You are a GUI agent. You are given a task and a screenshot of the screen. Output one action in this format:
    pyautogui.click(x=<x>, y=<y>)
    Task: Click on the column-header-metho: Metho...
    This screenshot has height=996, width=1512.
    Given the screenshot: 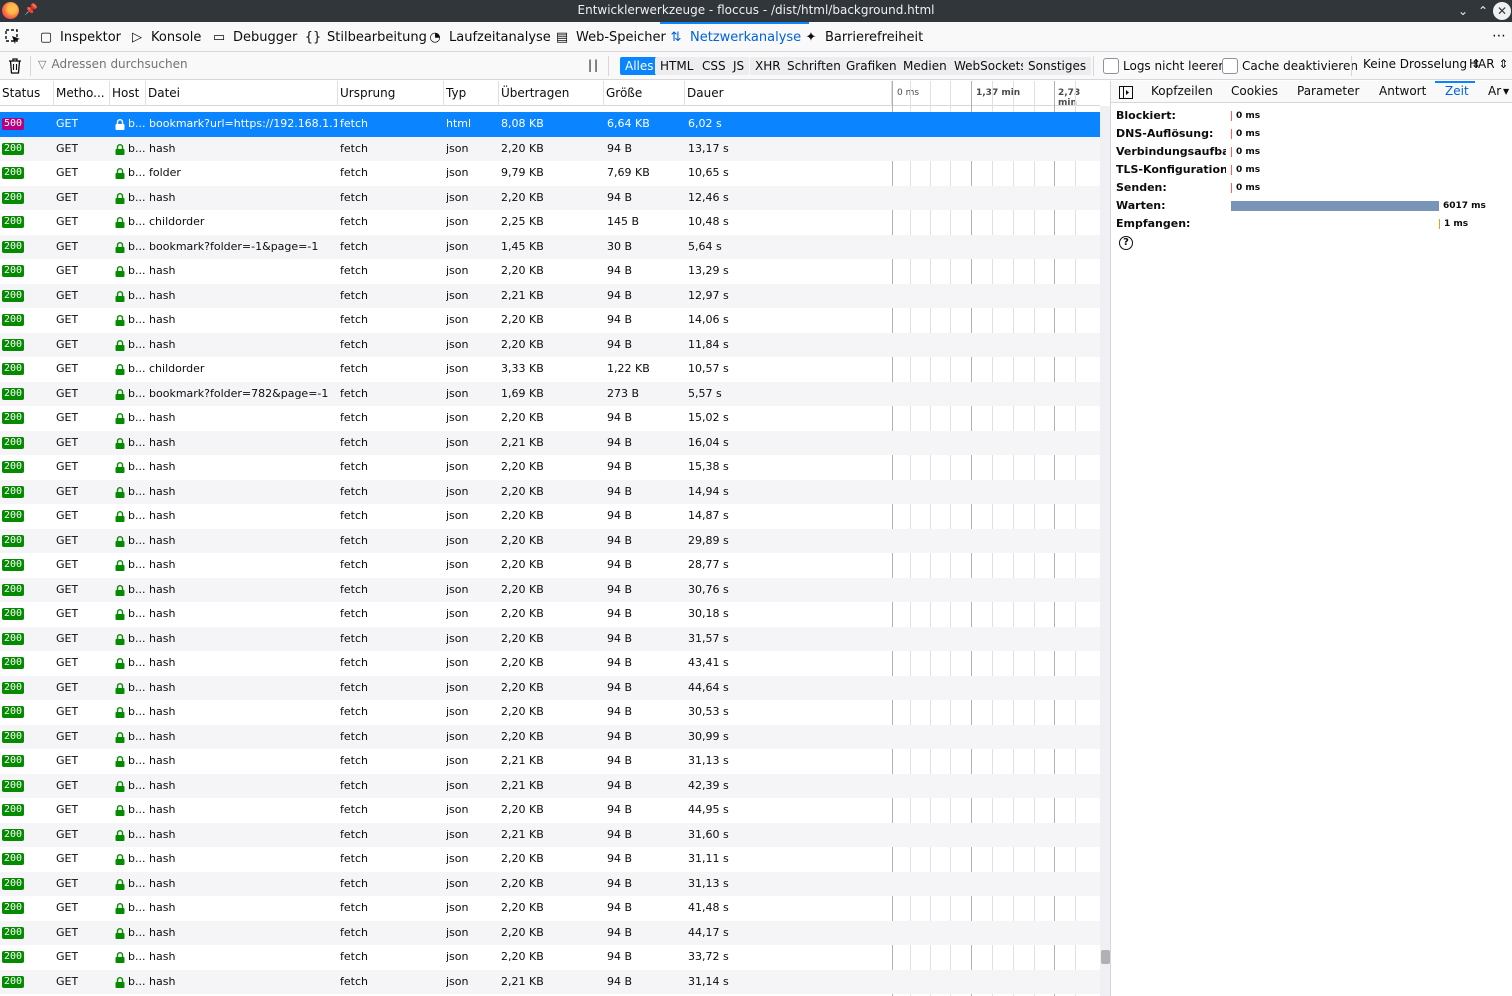 What is the action you would take?
    pyautogui.click(x=82, y=93)
    